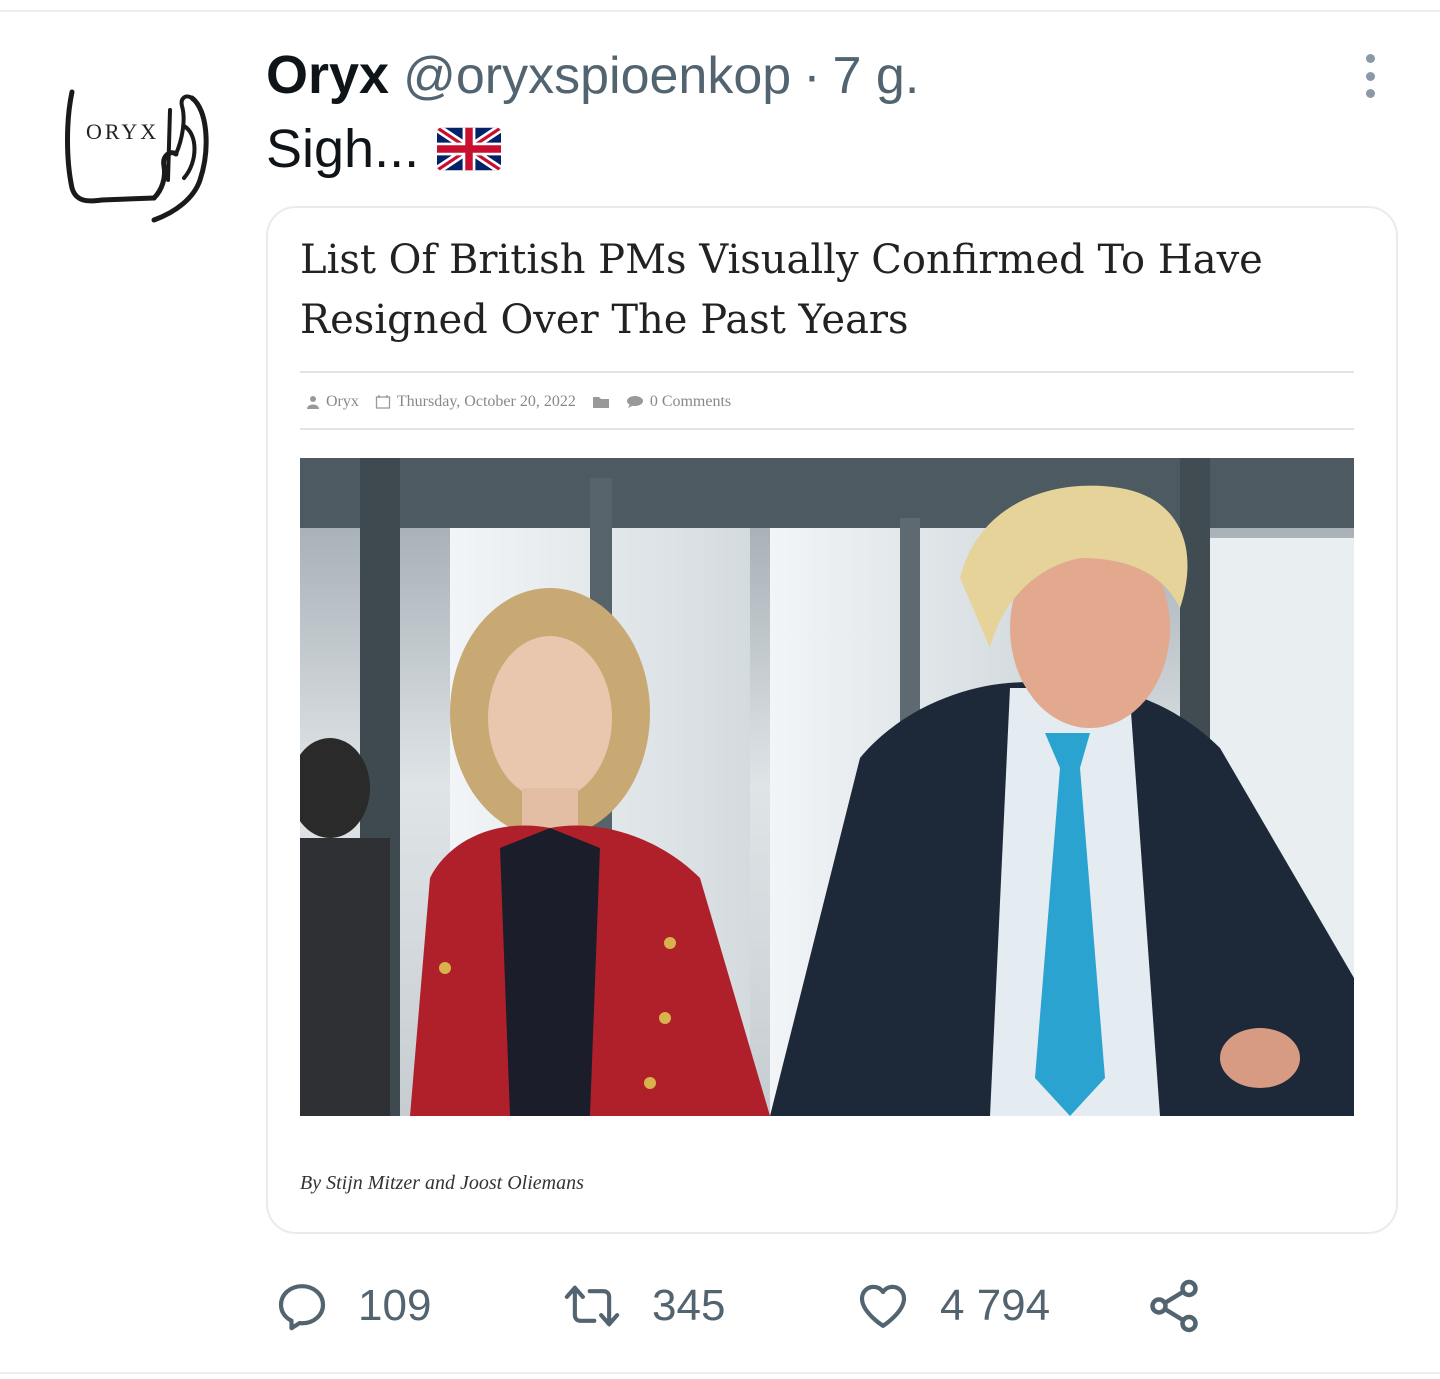  Describe the element at coordinates (995, 1305) in the screenshot. I see `like-count: 4 794` at that location.